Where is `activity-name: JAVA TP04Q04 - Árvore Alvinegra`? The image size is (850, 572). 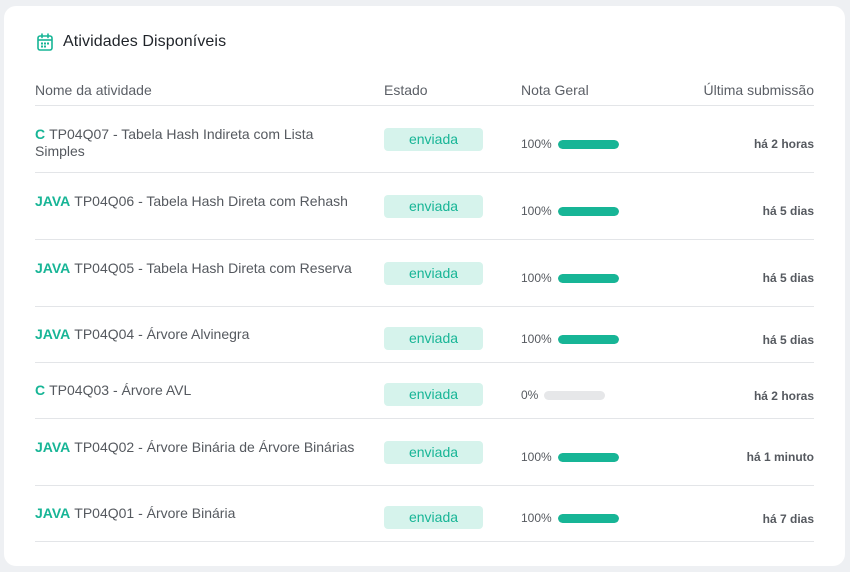
activity-name: JAVA TP04Q04 - Árvore Alvinegra is located at coordinates (195, 334).